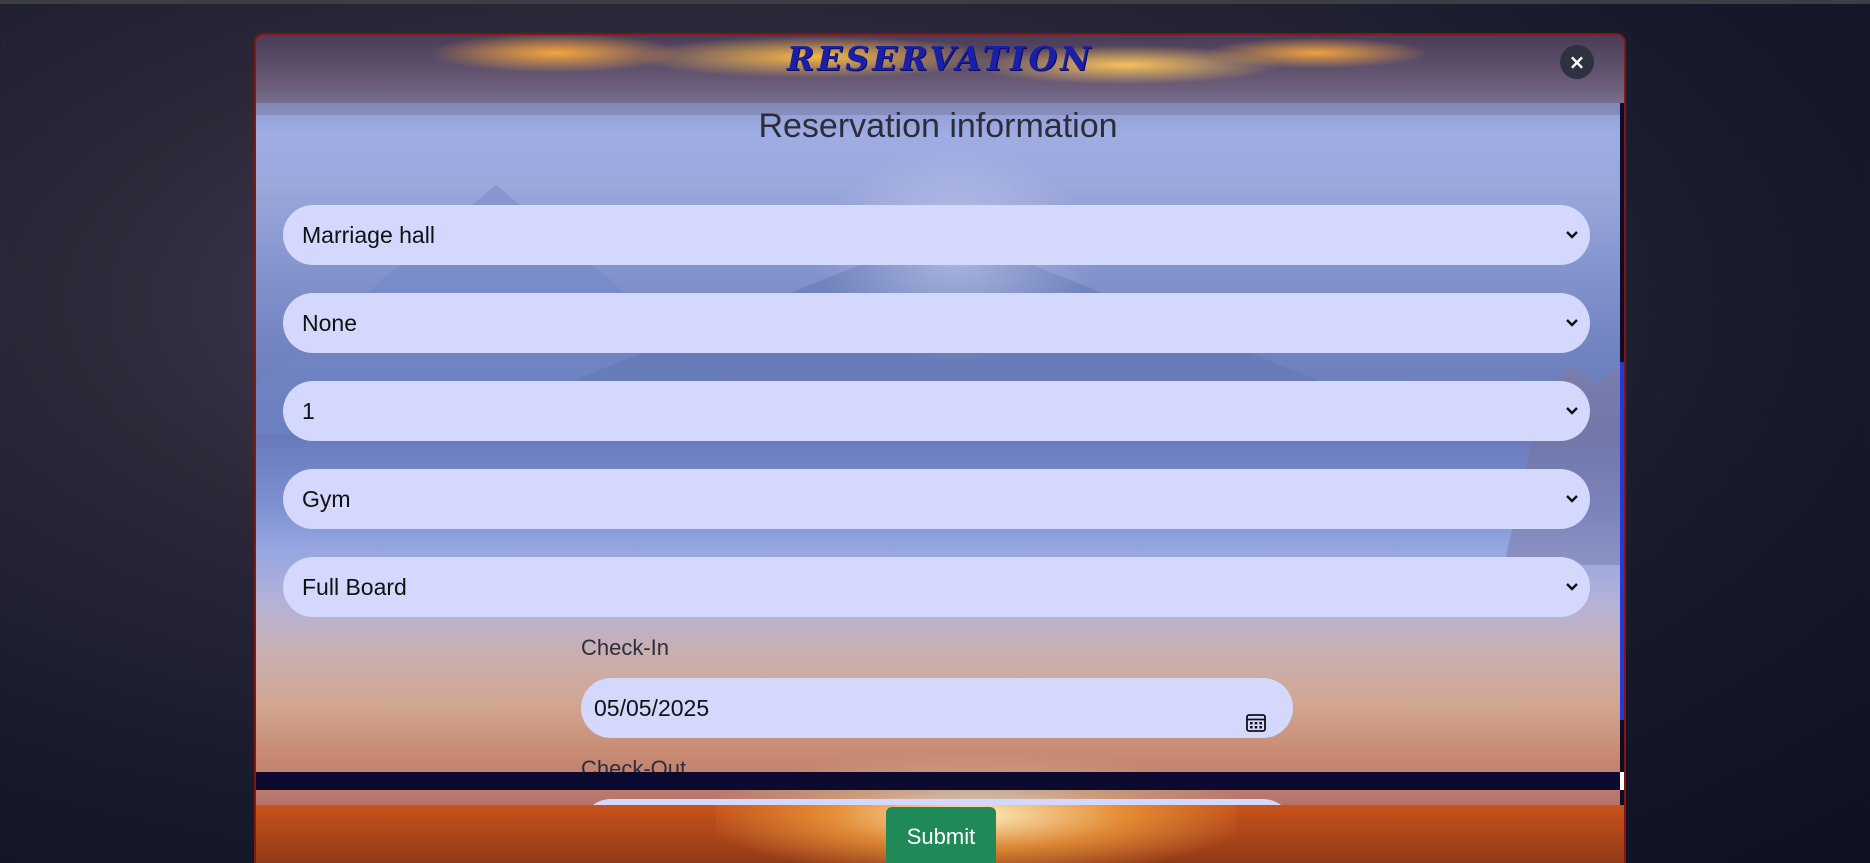  I want to click on modal-header: RESERVATION ×, so click(940, 69).